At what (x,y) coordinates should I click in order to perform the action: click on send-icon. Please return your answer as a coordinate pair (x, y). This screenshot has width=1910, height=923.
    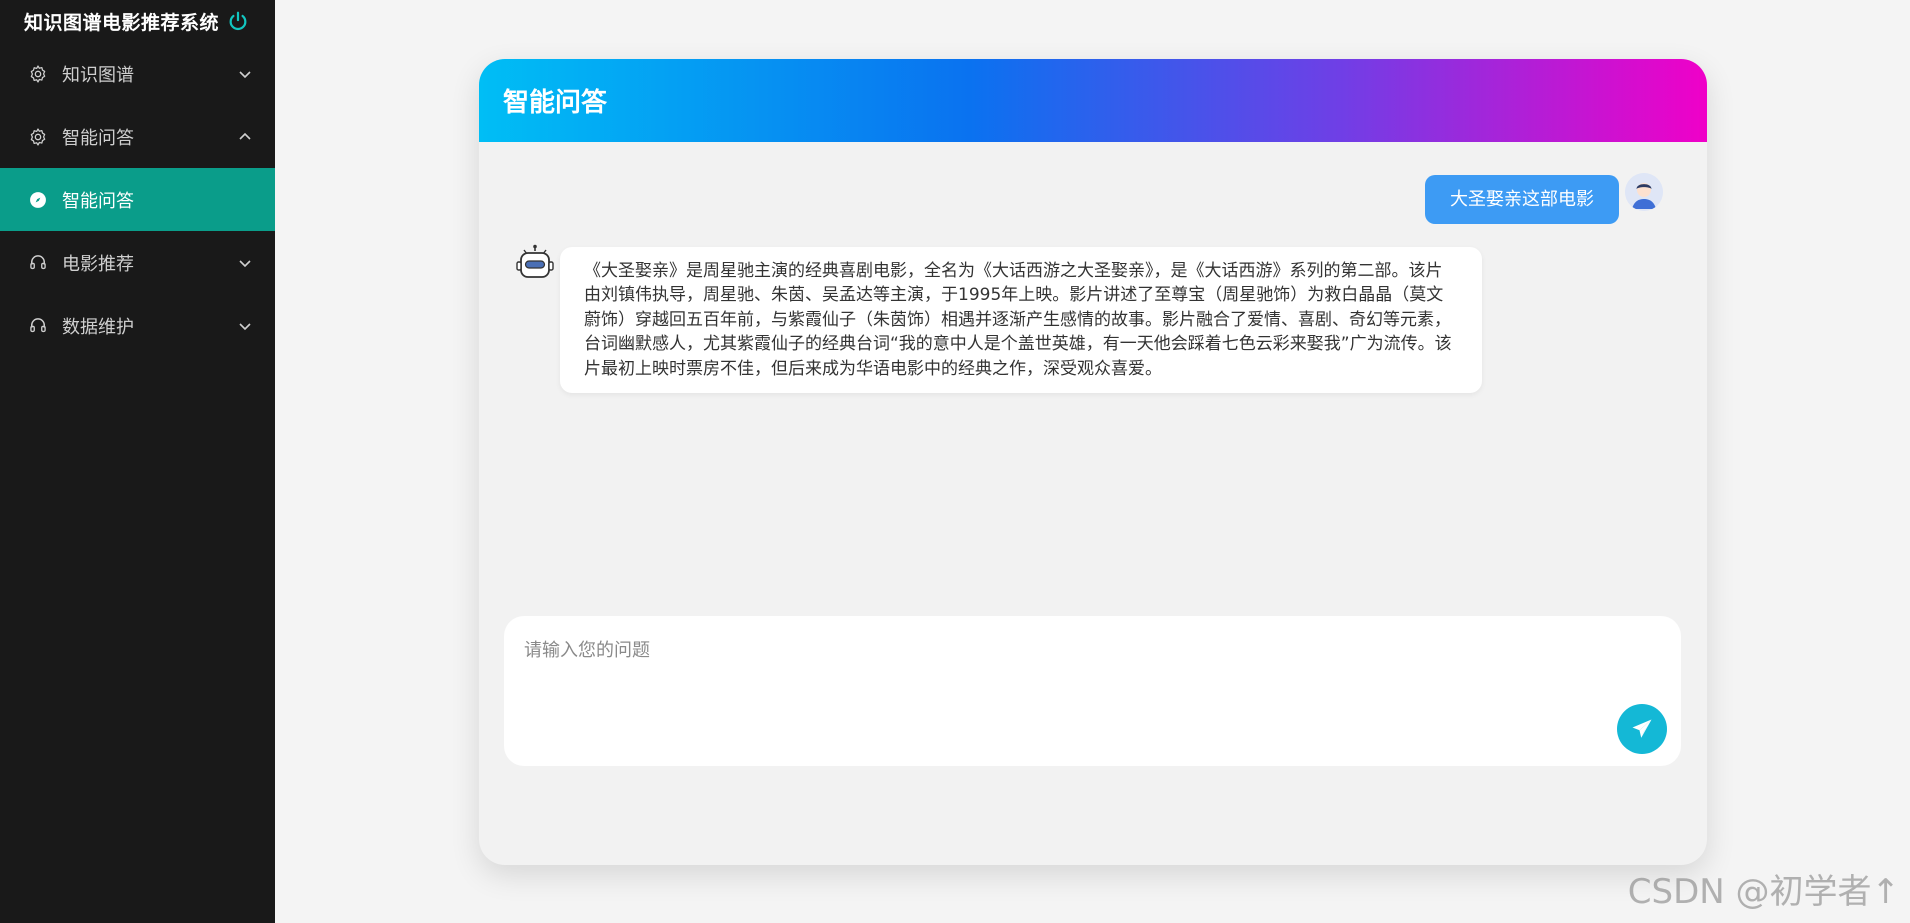
    Looking at the image, I should click on (1642, 728).